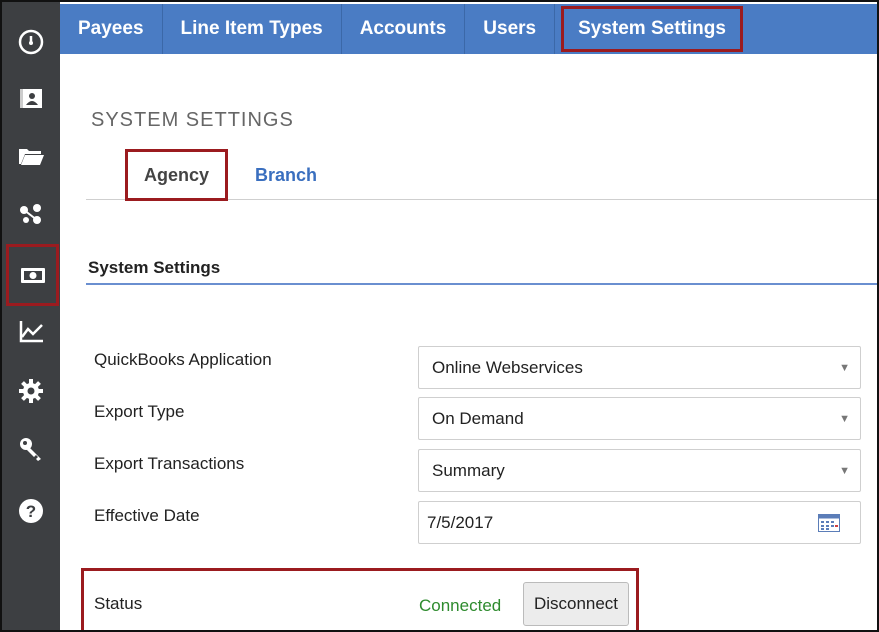 The height and width of the screenshot is (632, 879). I want to click on subtab-bar: Agency Branch, so click(481, 174).